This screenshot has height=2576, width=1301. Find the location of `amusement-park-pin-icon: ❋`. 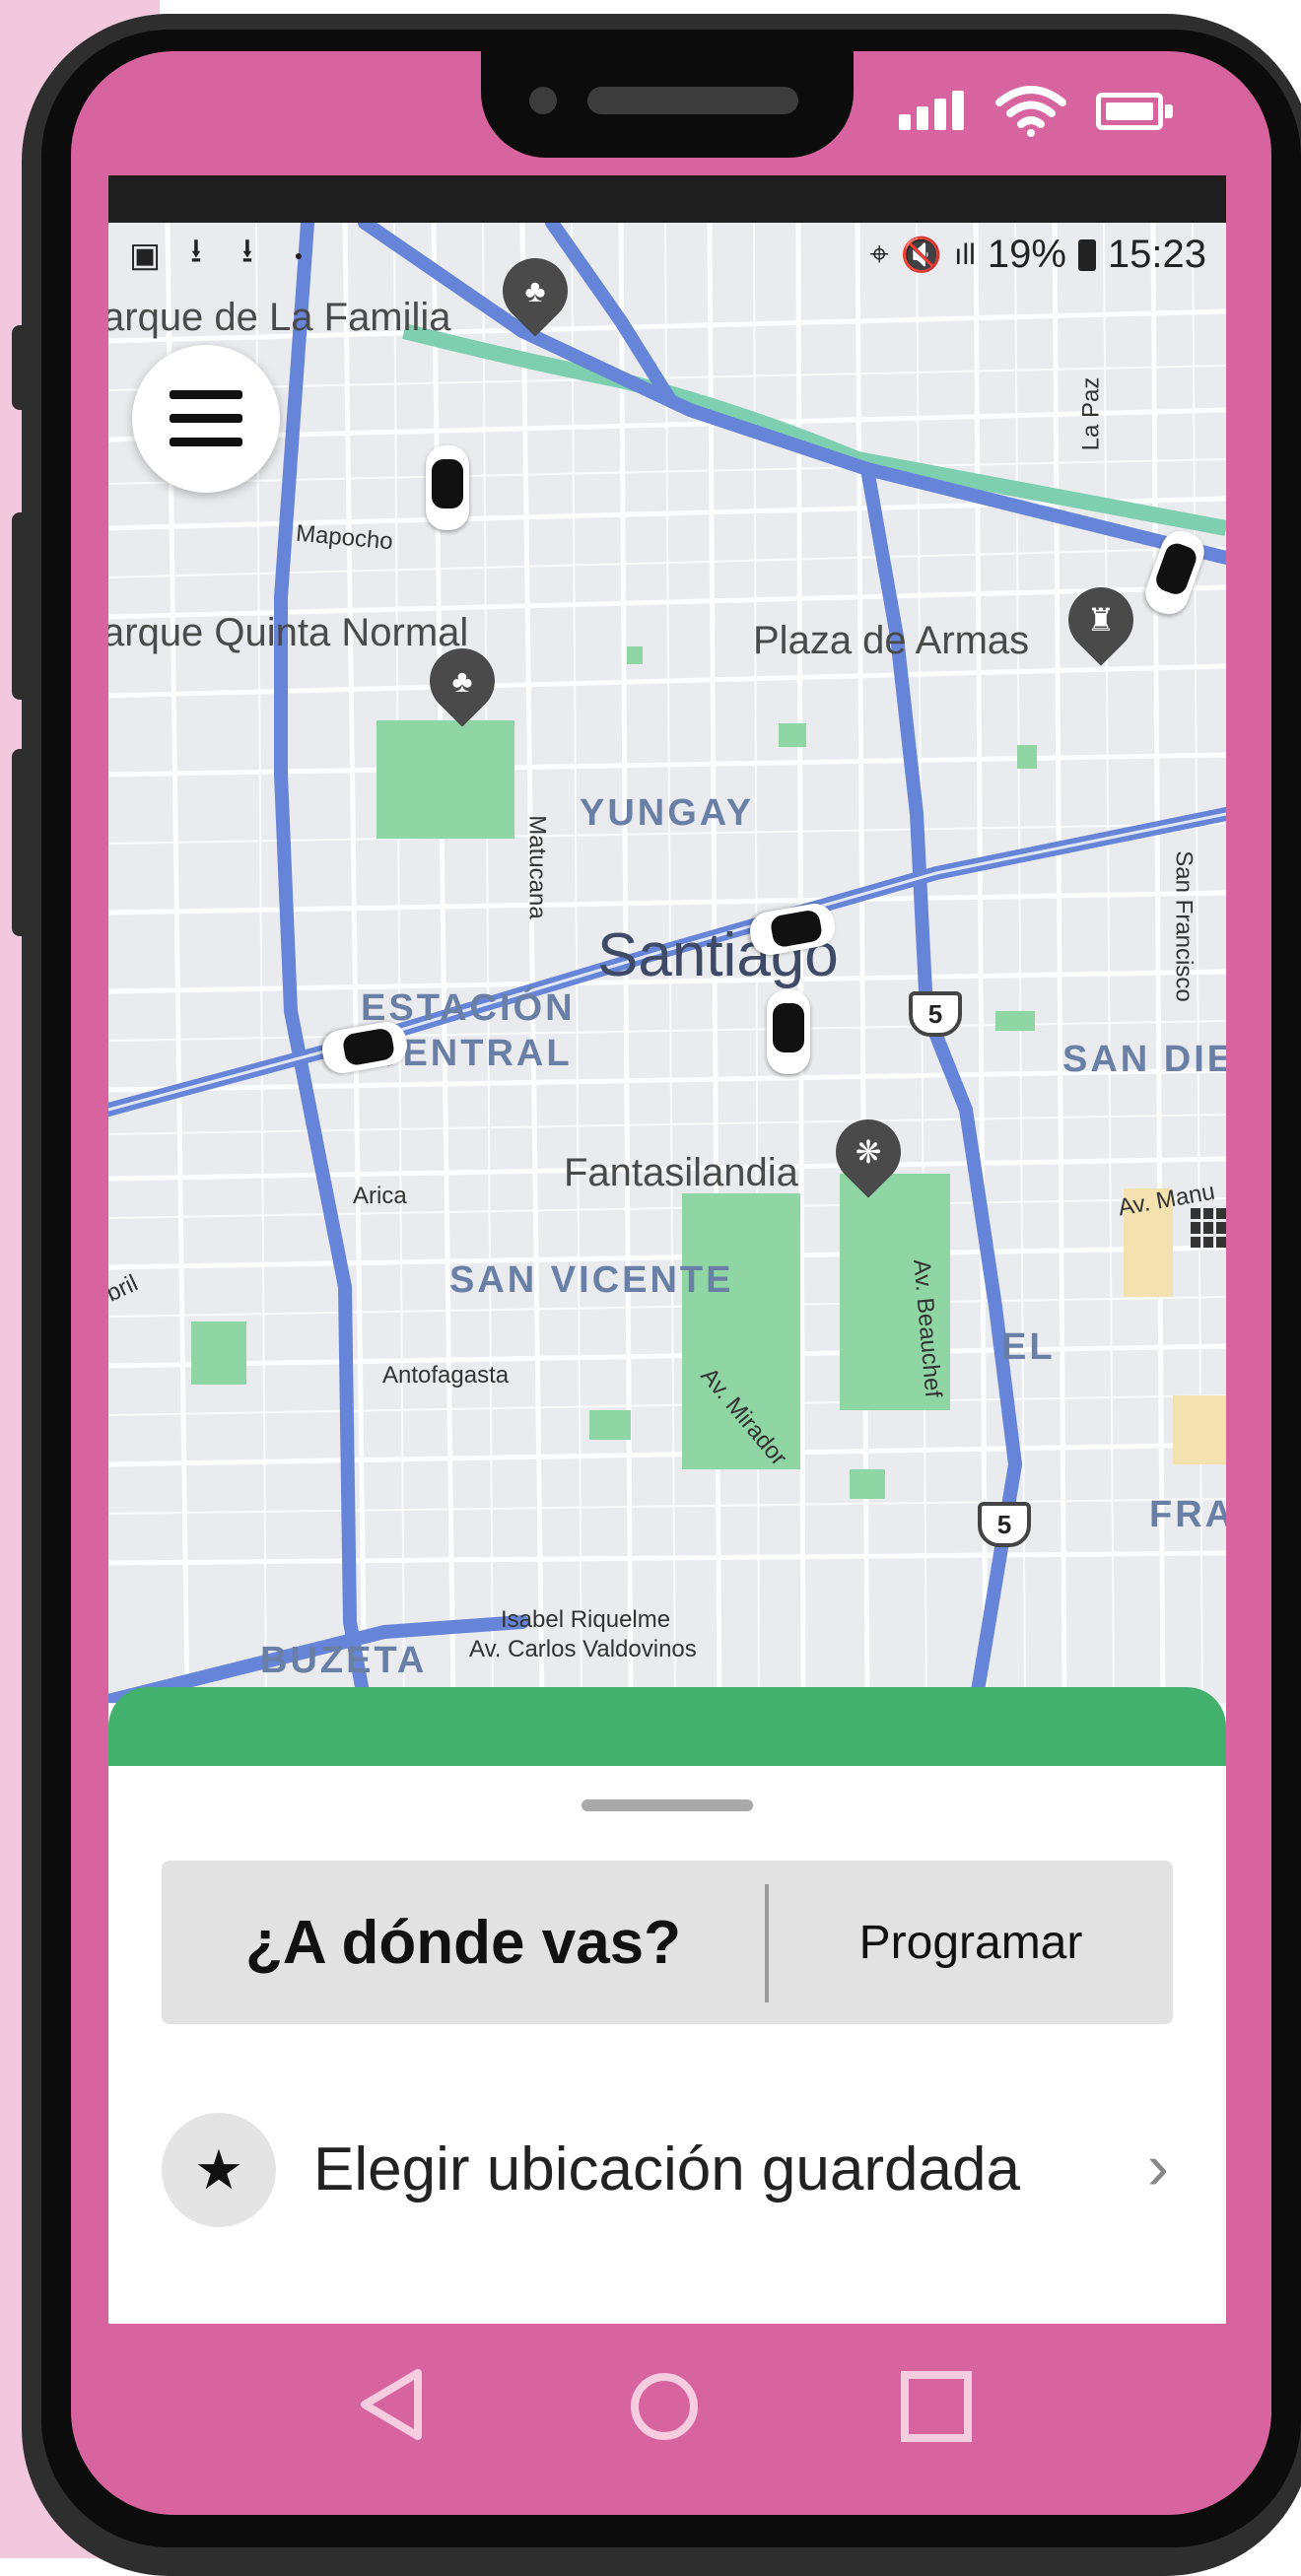

amusement-park-pin-icon: ❋ is located at coordinates (868, 1152).